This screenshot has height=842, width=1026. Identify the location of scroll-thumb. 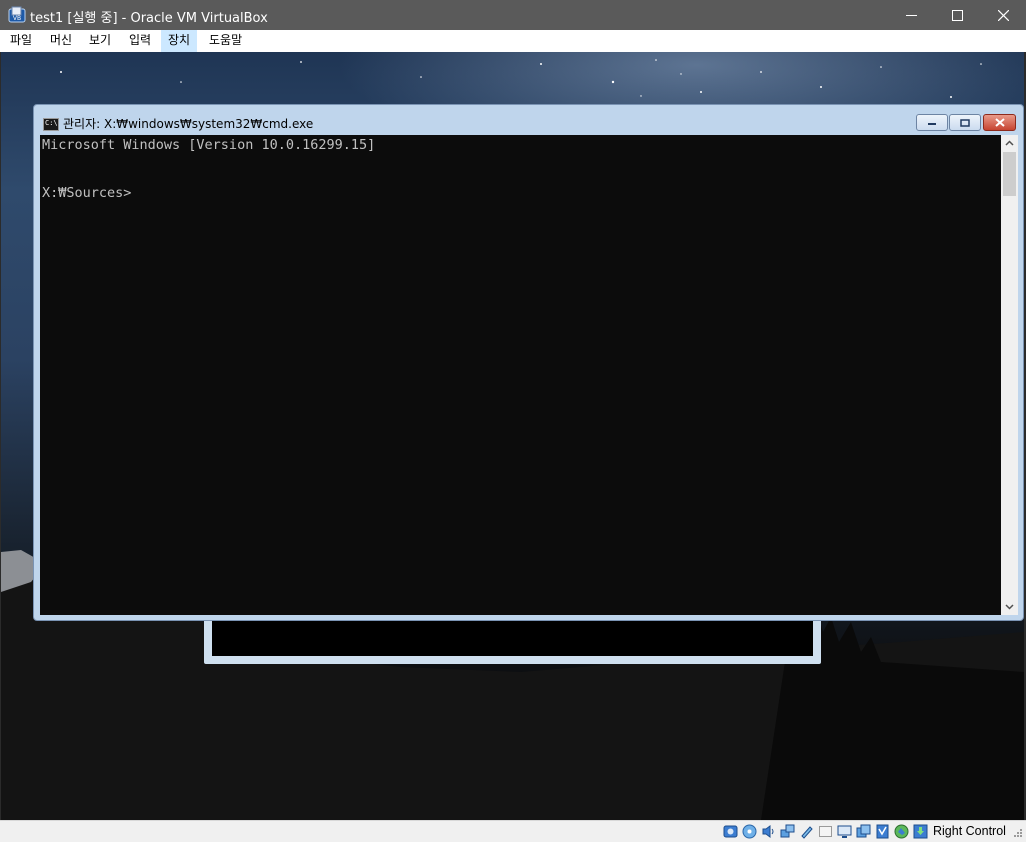
(1009, 174).